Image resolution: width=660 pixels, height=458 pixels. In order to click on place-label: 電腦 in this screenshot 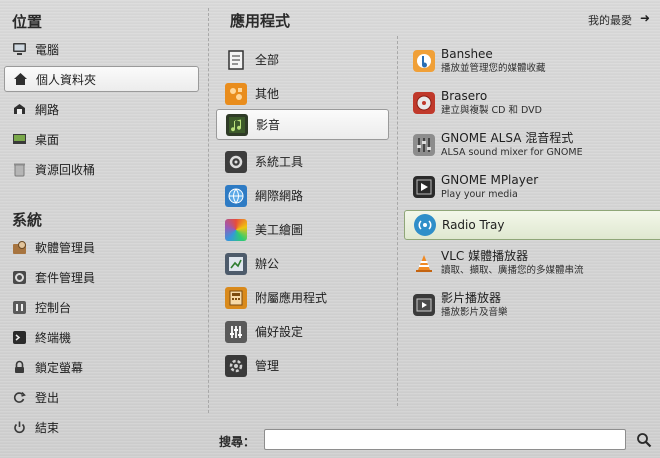, I will do `click(47, 49)`.